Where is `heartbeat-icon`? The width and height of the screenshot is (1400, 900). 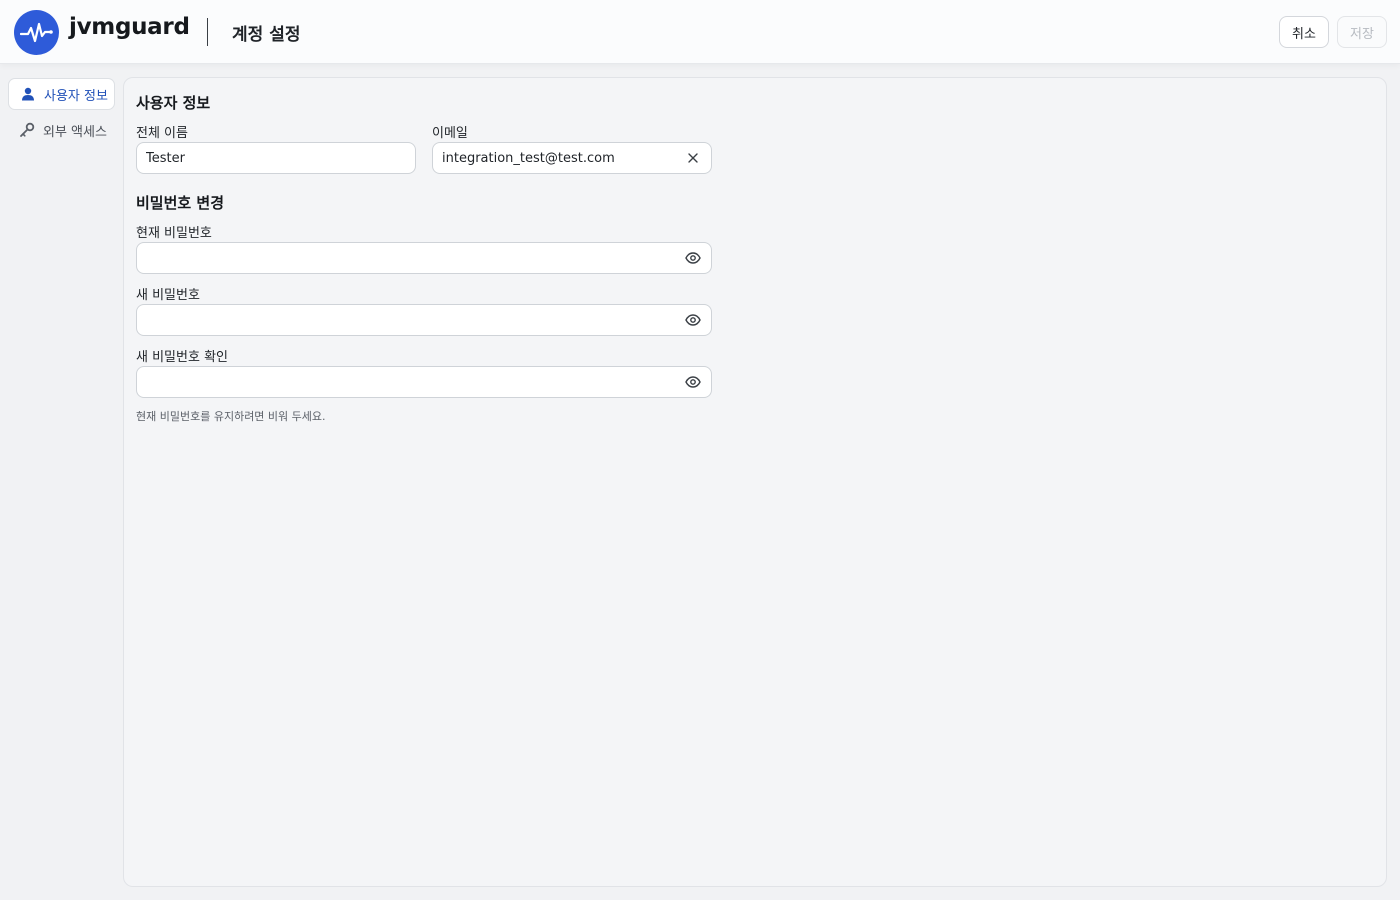
heartbeat-icon is located at coordinates (36, 32).